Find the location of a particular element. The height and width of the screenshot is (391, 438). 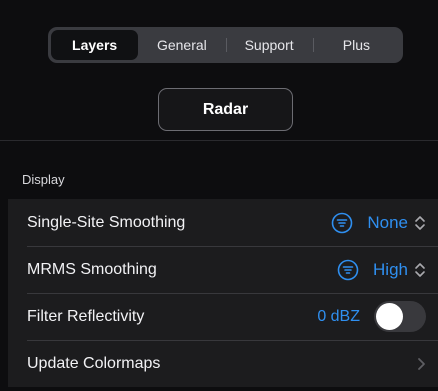

update-colormaps-row: Update Colormaps is located at coordinates (223, 363).